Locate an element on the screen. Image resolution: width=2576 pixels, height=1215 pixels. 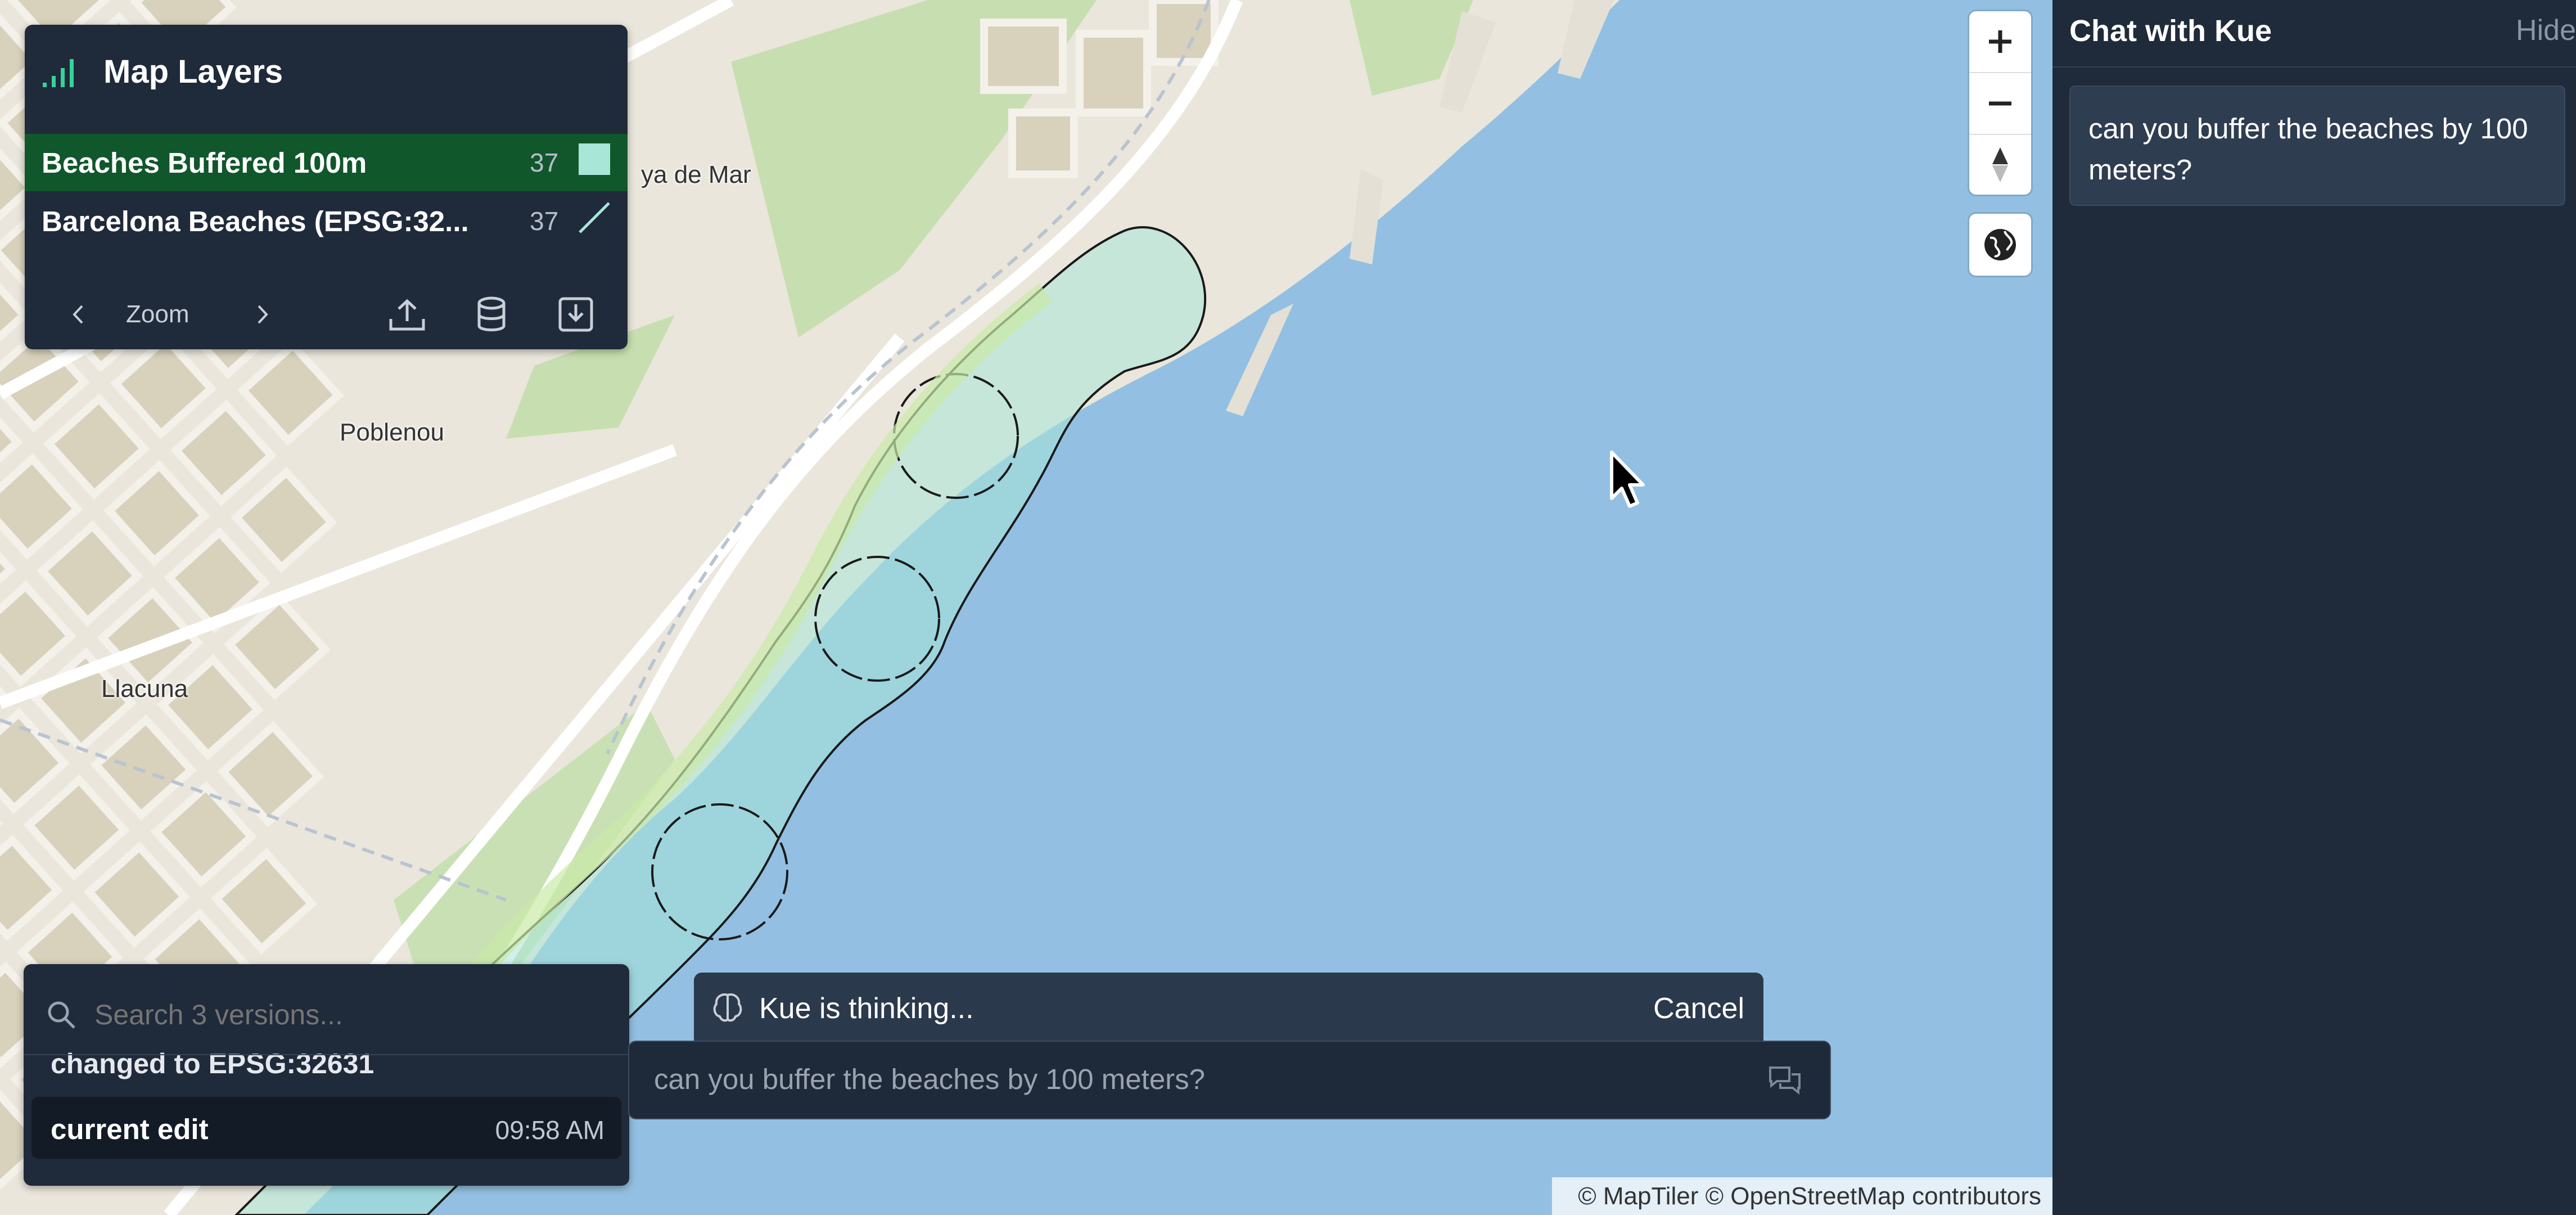
layers-toolbar: Zoom is located at coordinates (326, 314).